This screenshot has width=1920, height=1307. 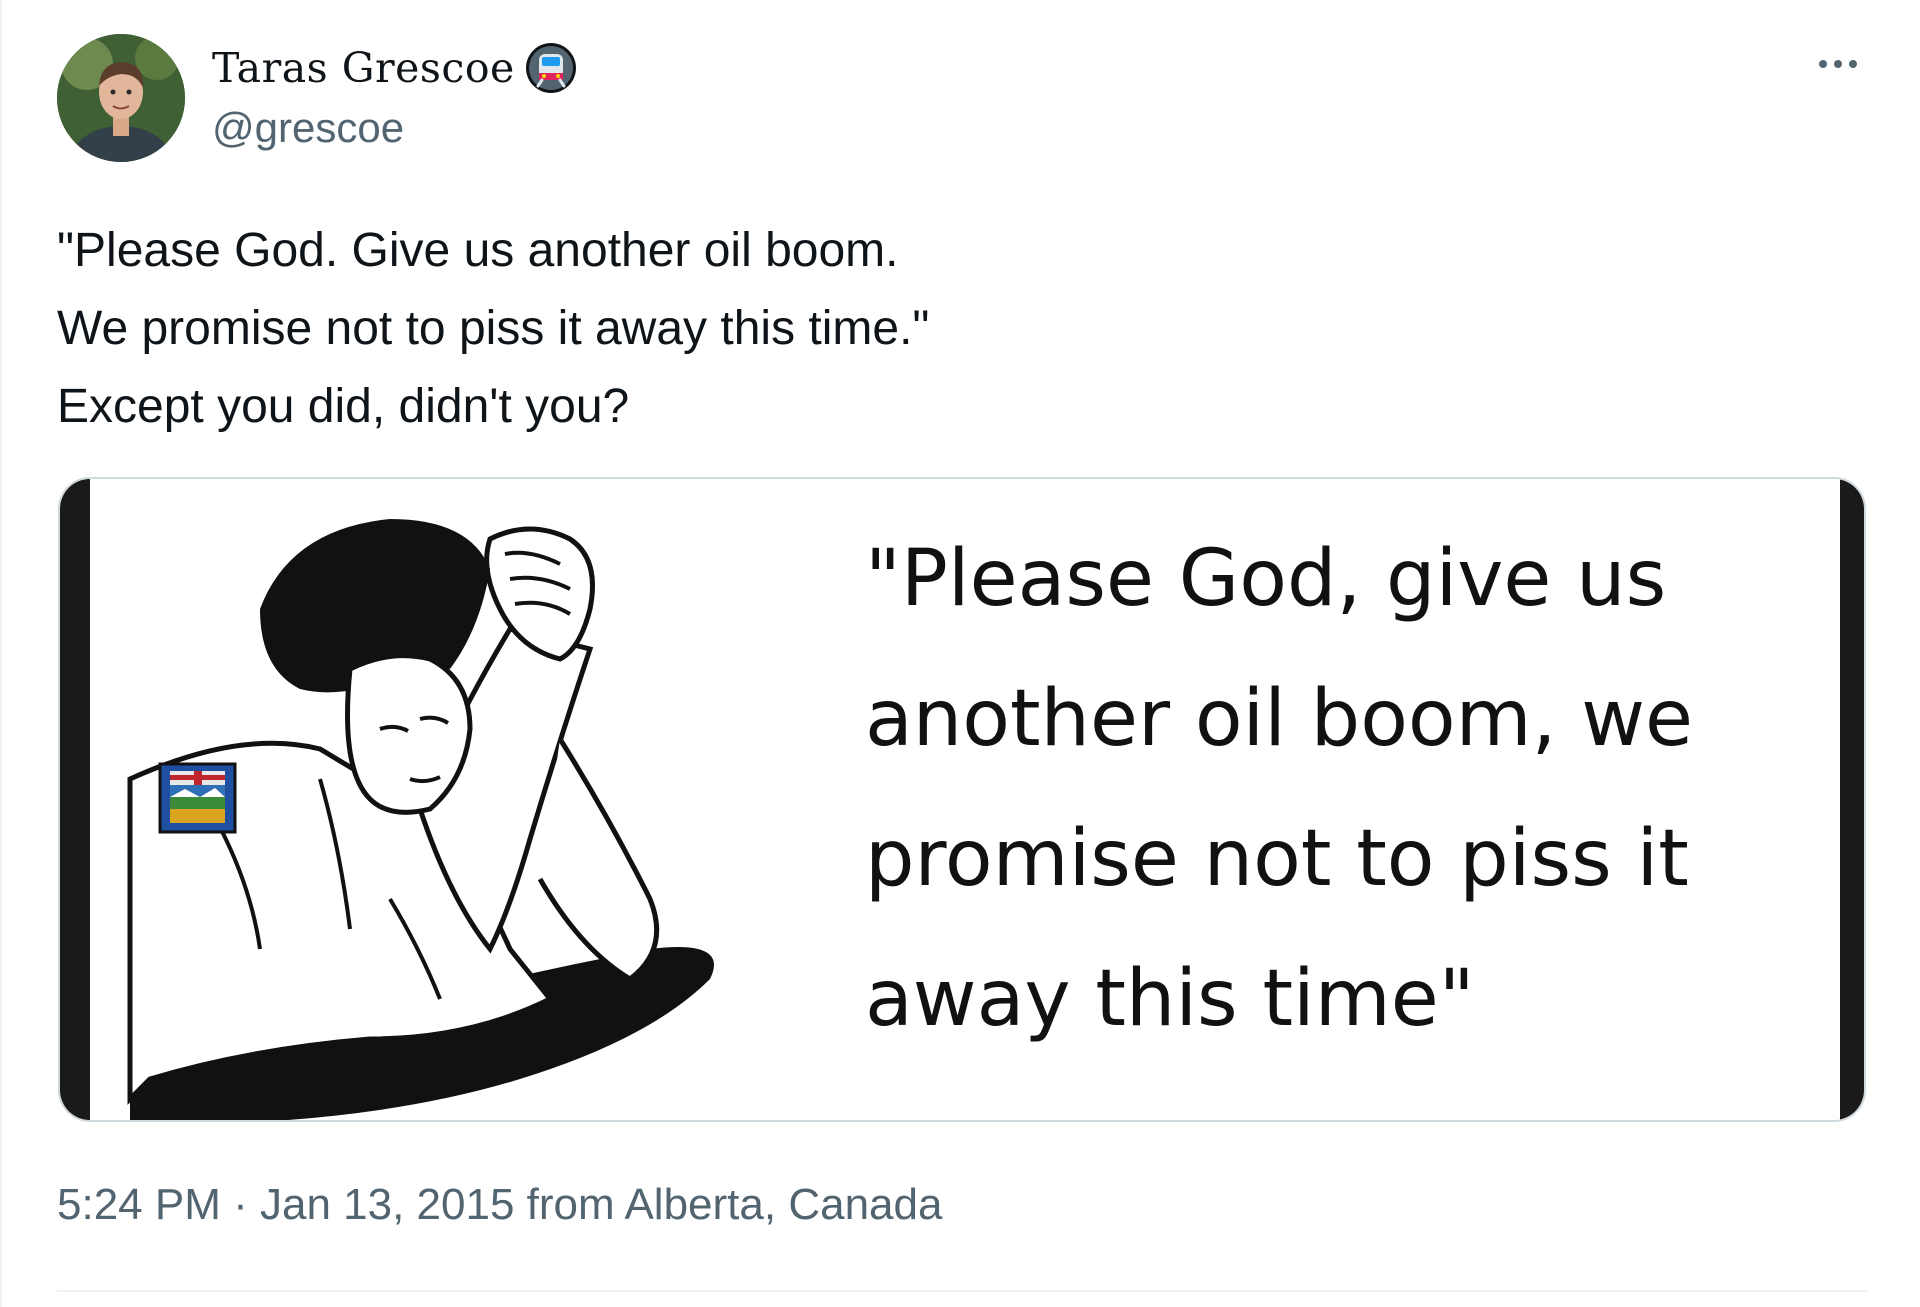 I want to click on author-display-name: Taras Grescoe, so click(x=363, y=68).